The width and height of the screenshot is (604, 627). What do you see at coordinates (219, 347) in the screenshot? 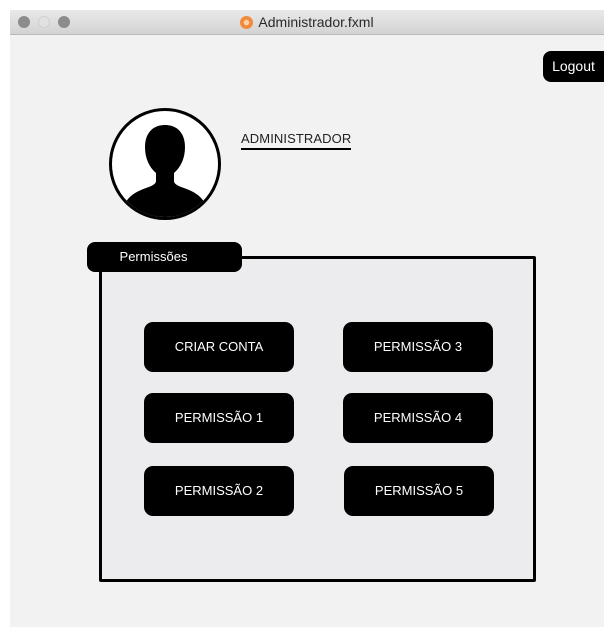
I see `create-account-button: CRIAR CONTA` at bounding box center [219, 347].